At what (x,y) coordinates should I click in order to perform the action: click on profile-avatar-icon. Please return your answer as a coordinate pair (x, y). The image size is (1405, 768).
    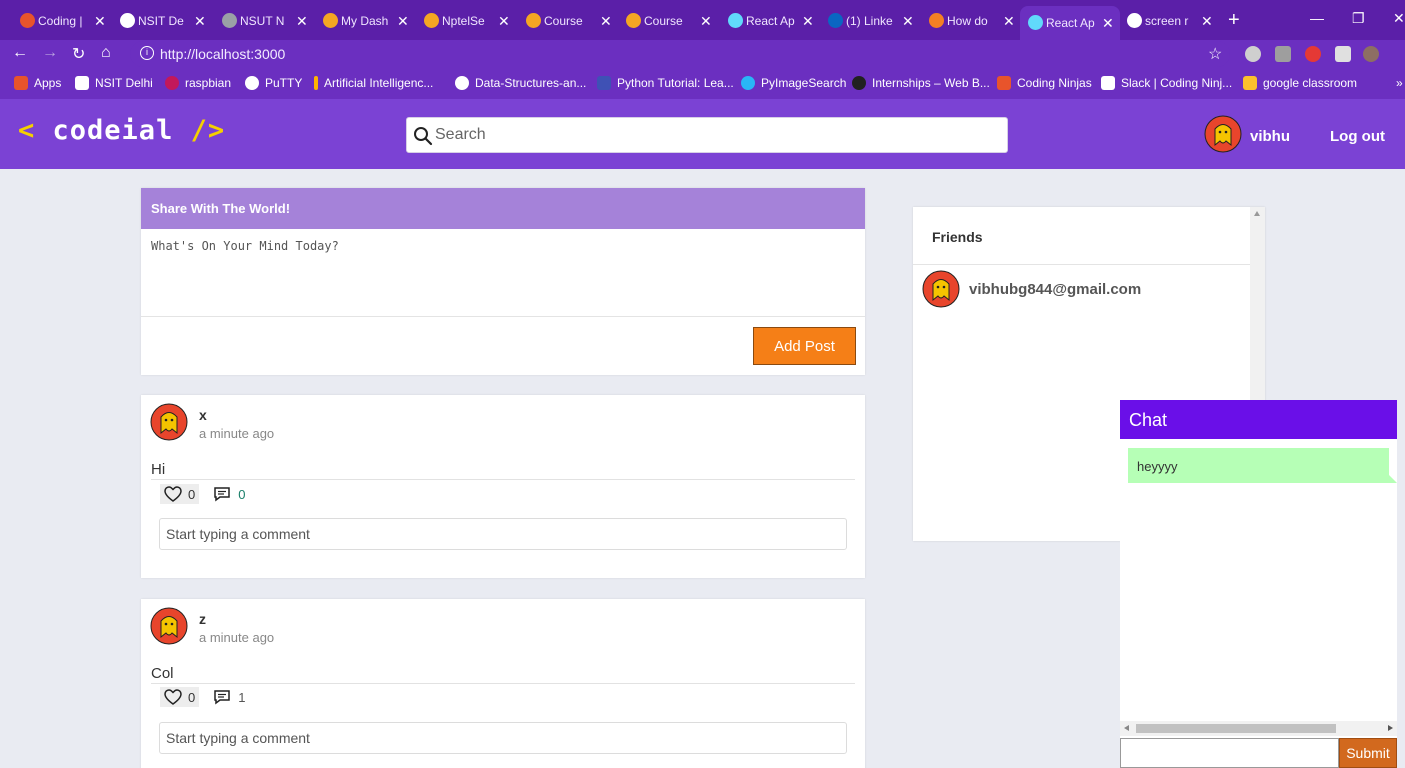
    Looking at the image, I should click on (1371, 54).